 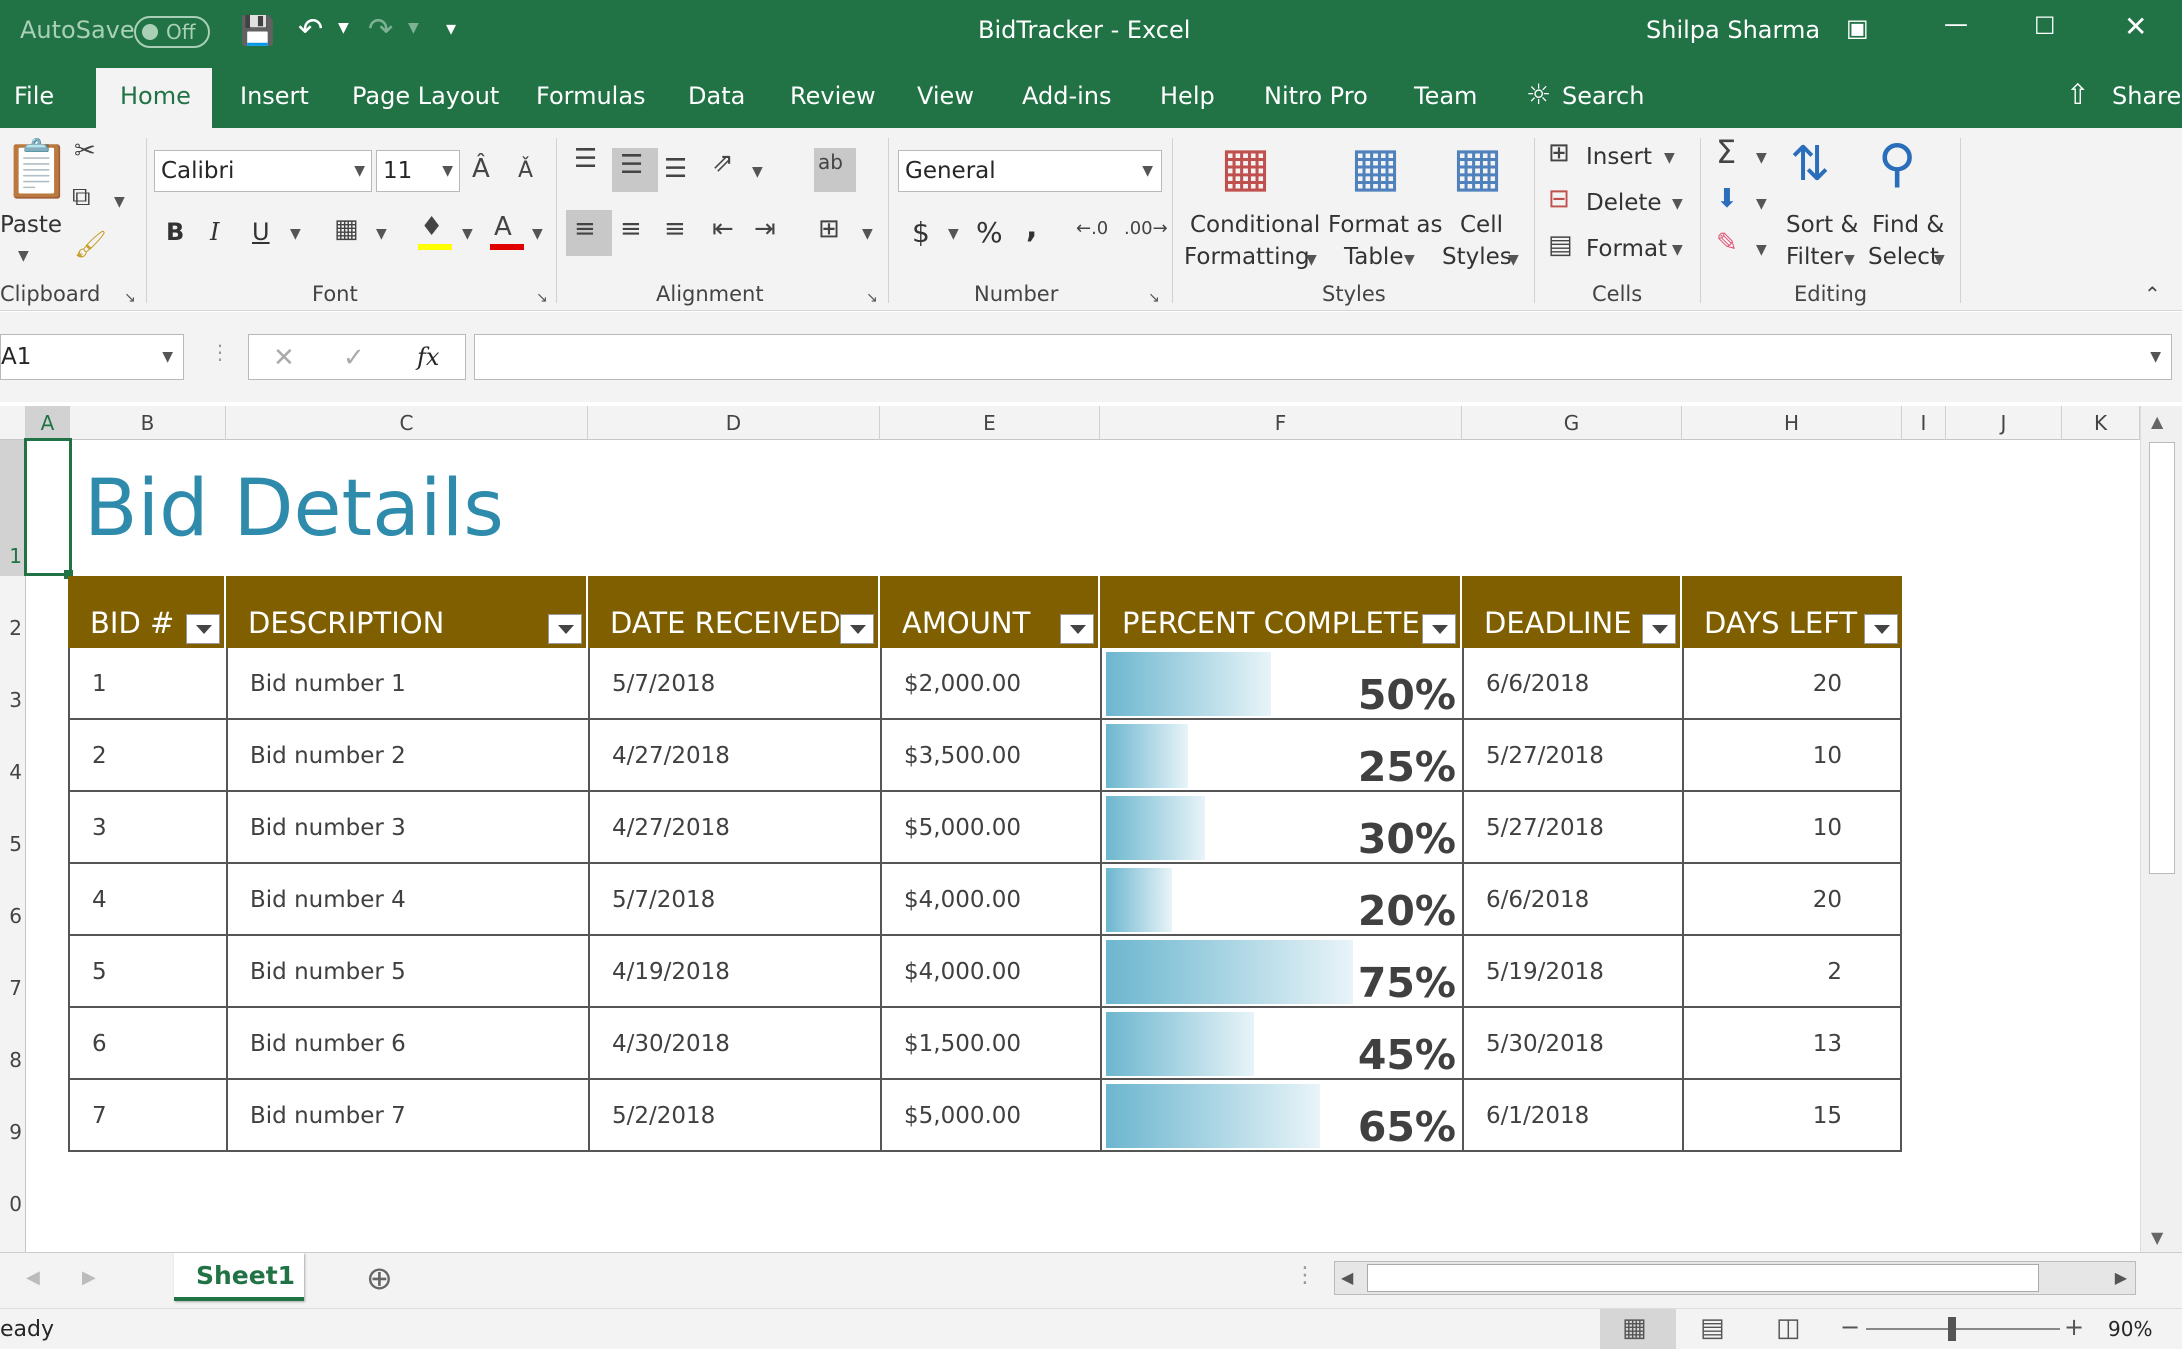 What do you see at coordinates (990, 423) in the screenshot?
I see `column-header-e: E` at bounding box center [990, 423].